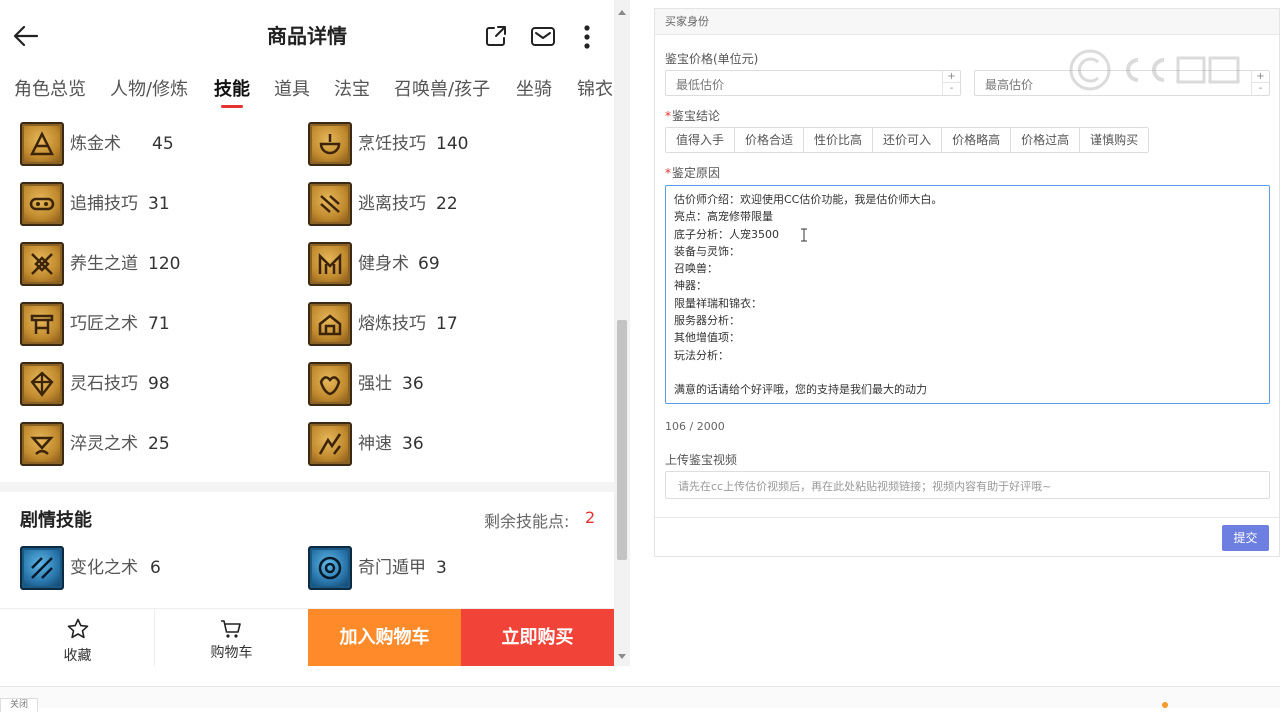 Image resolution: width=1280 pixels, height=712 pixels. Describe the element at coordinates (330, 324) in the screenshot. I see `smelting-skill-icon` at that location.